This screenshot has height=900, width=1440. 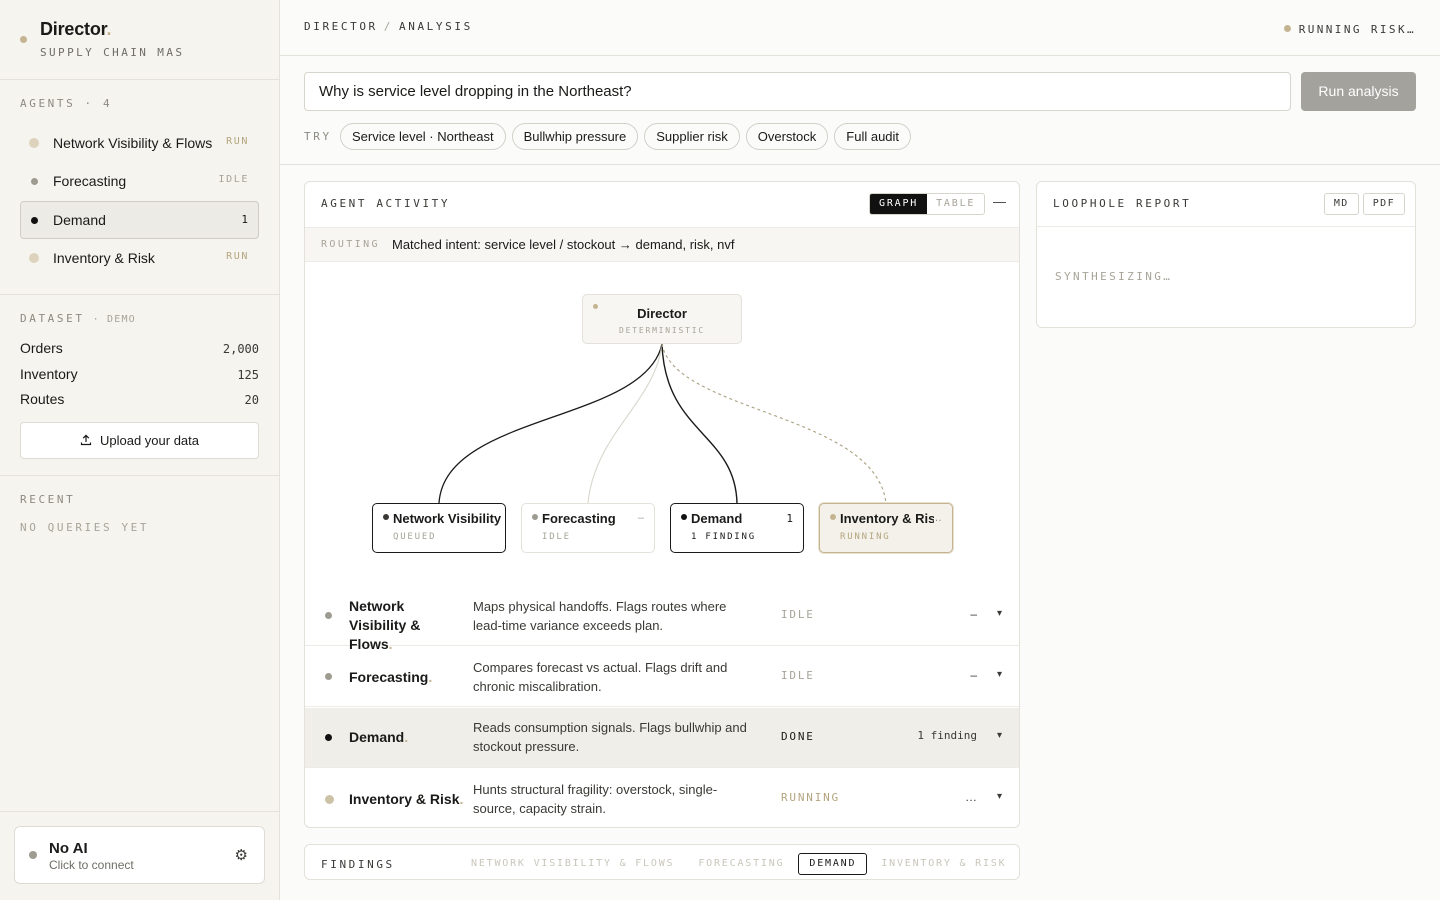 What do you see at coordinates (640, 518) in the screenshot?
I see `node-count: –` at bounding box center [640, 518].